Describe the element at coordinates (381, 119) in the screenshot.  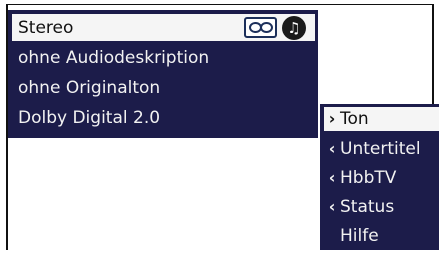
I see `menu-item-ton: › Ton` at that location.